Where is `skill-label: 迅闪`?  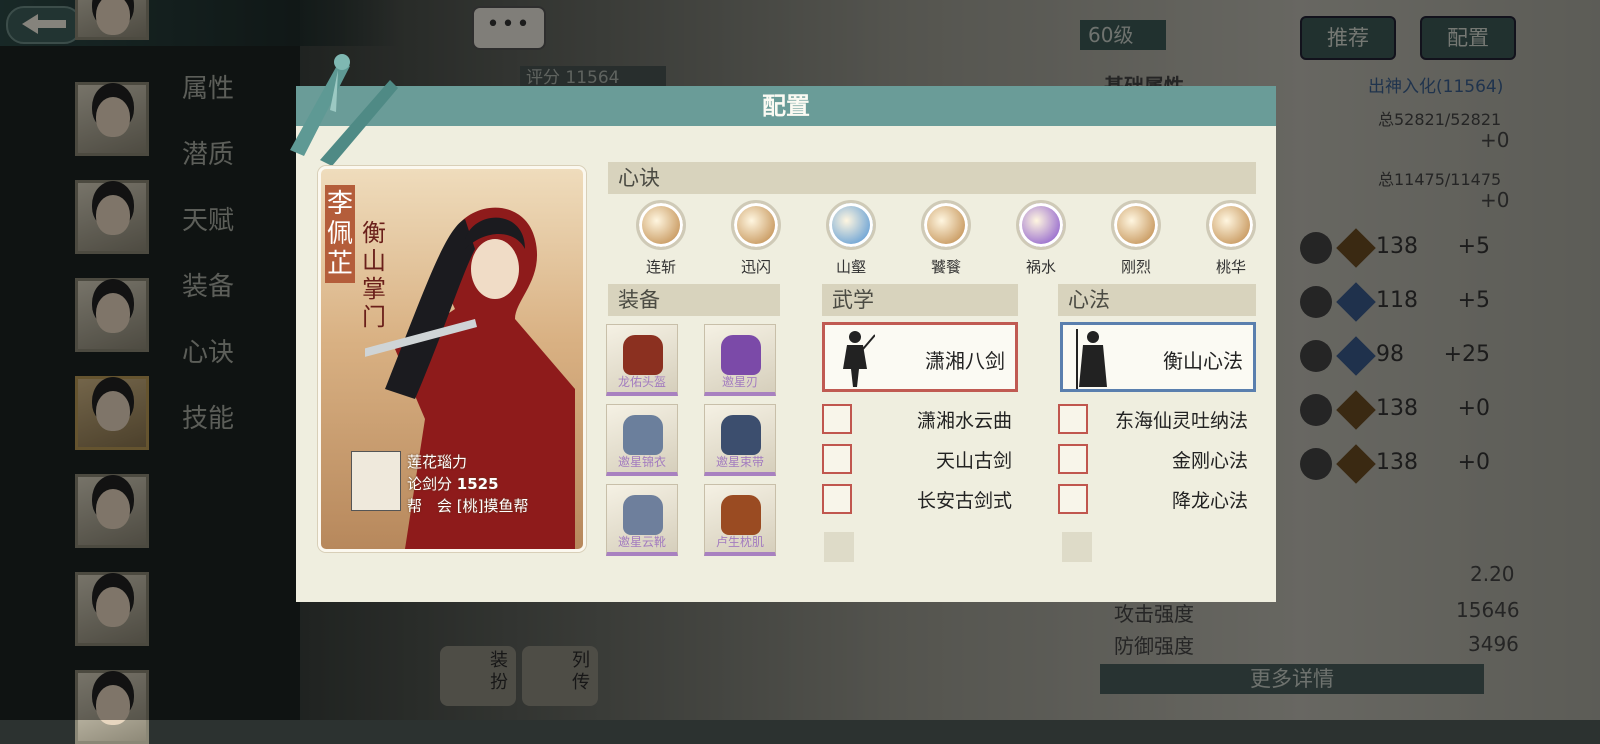 skill-label: 迅闪 is located at coordinates (755, 267).